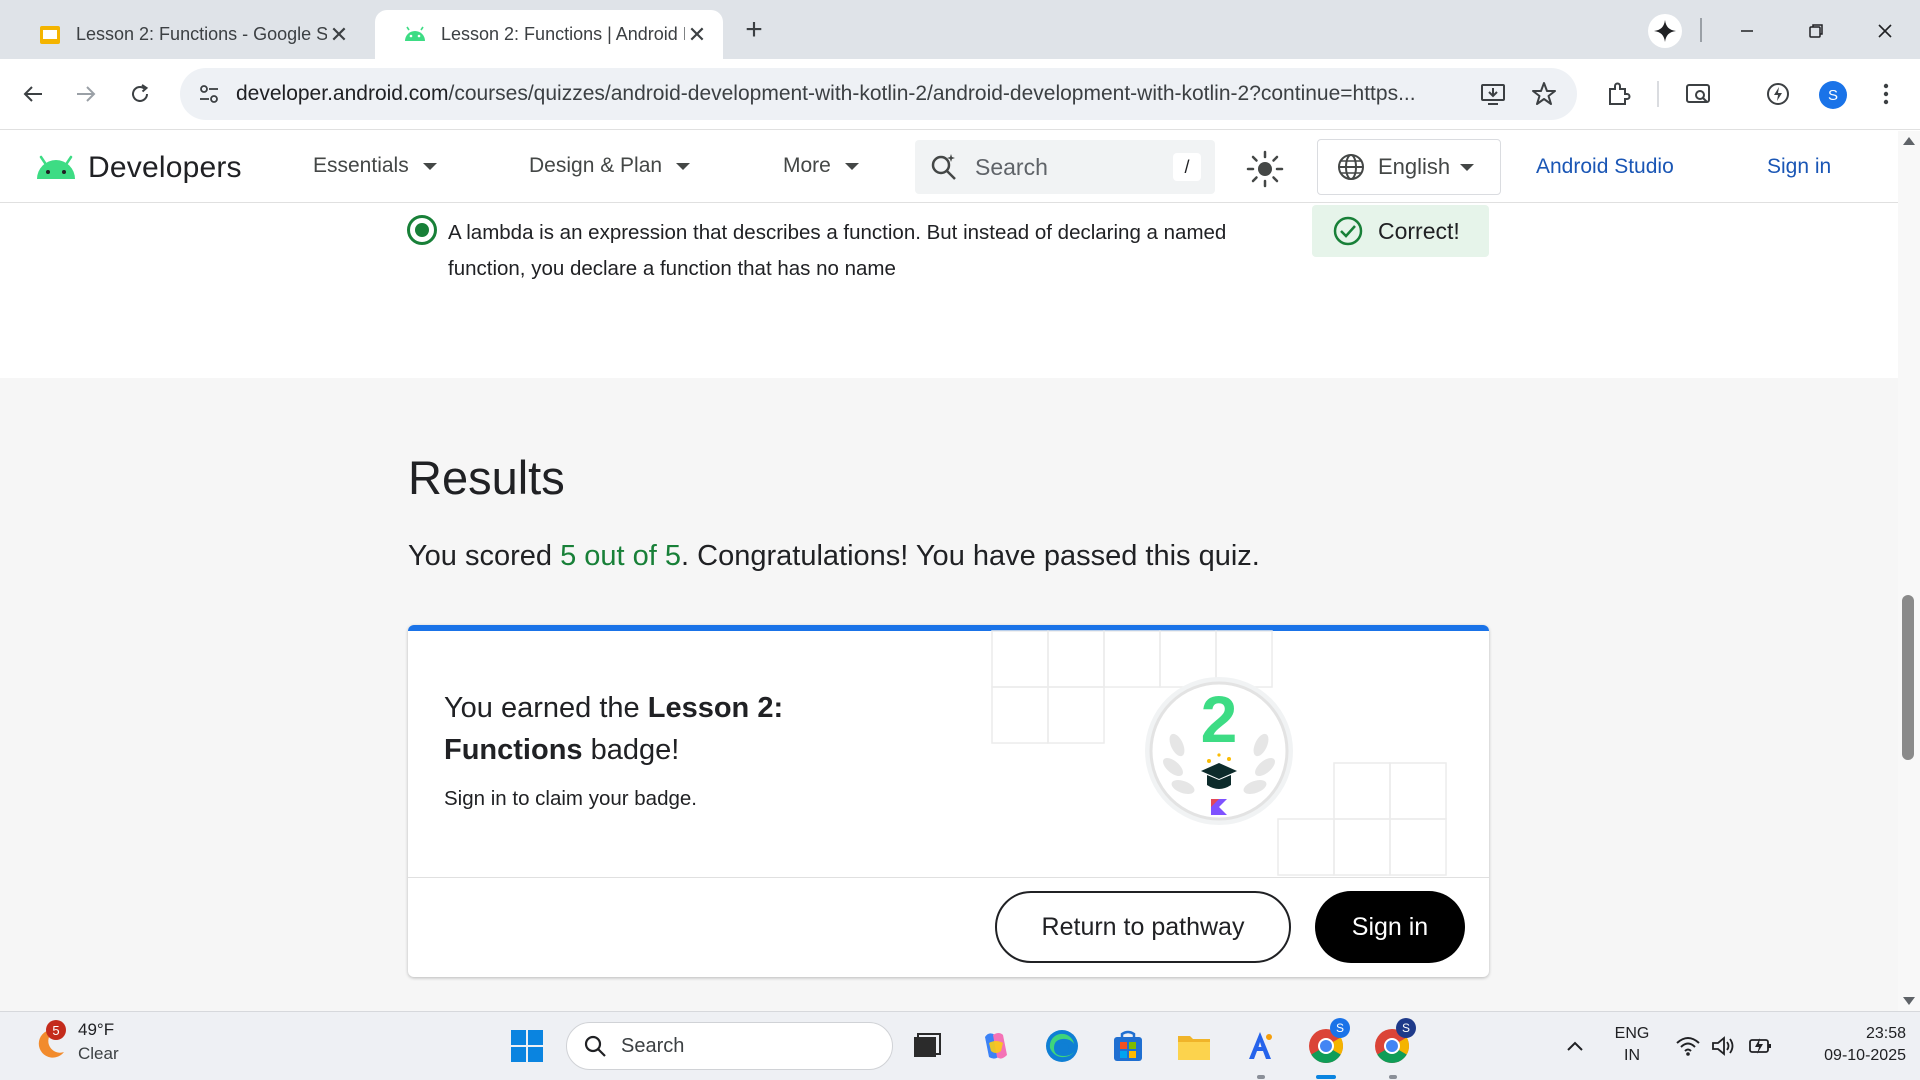 The image size is (1920, 1080). I want to click on performance-icon, so click(1778, 94).